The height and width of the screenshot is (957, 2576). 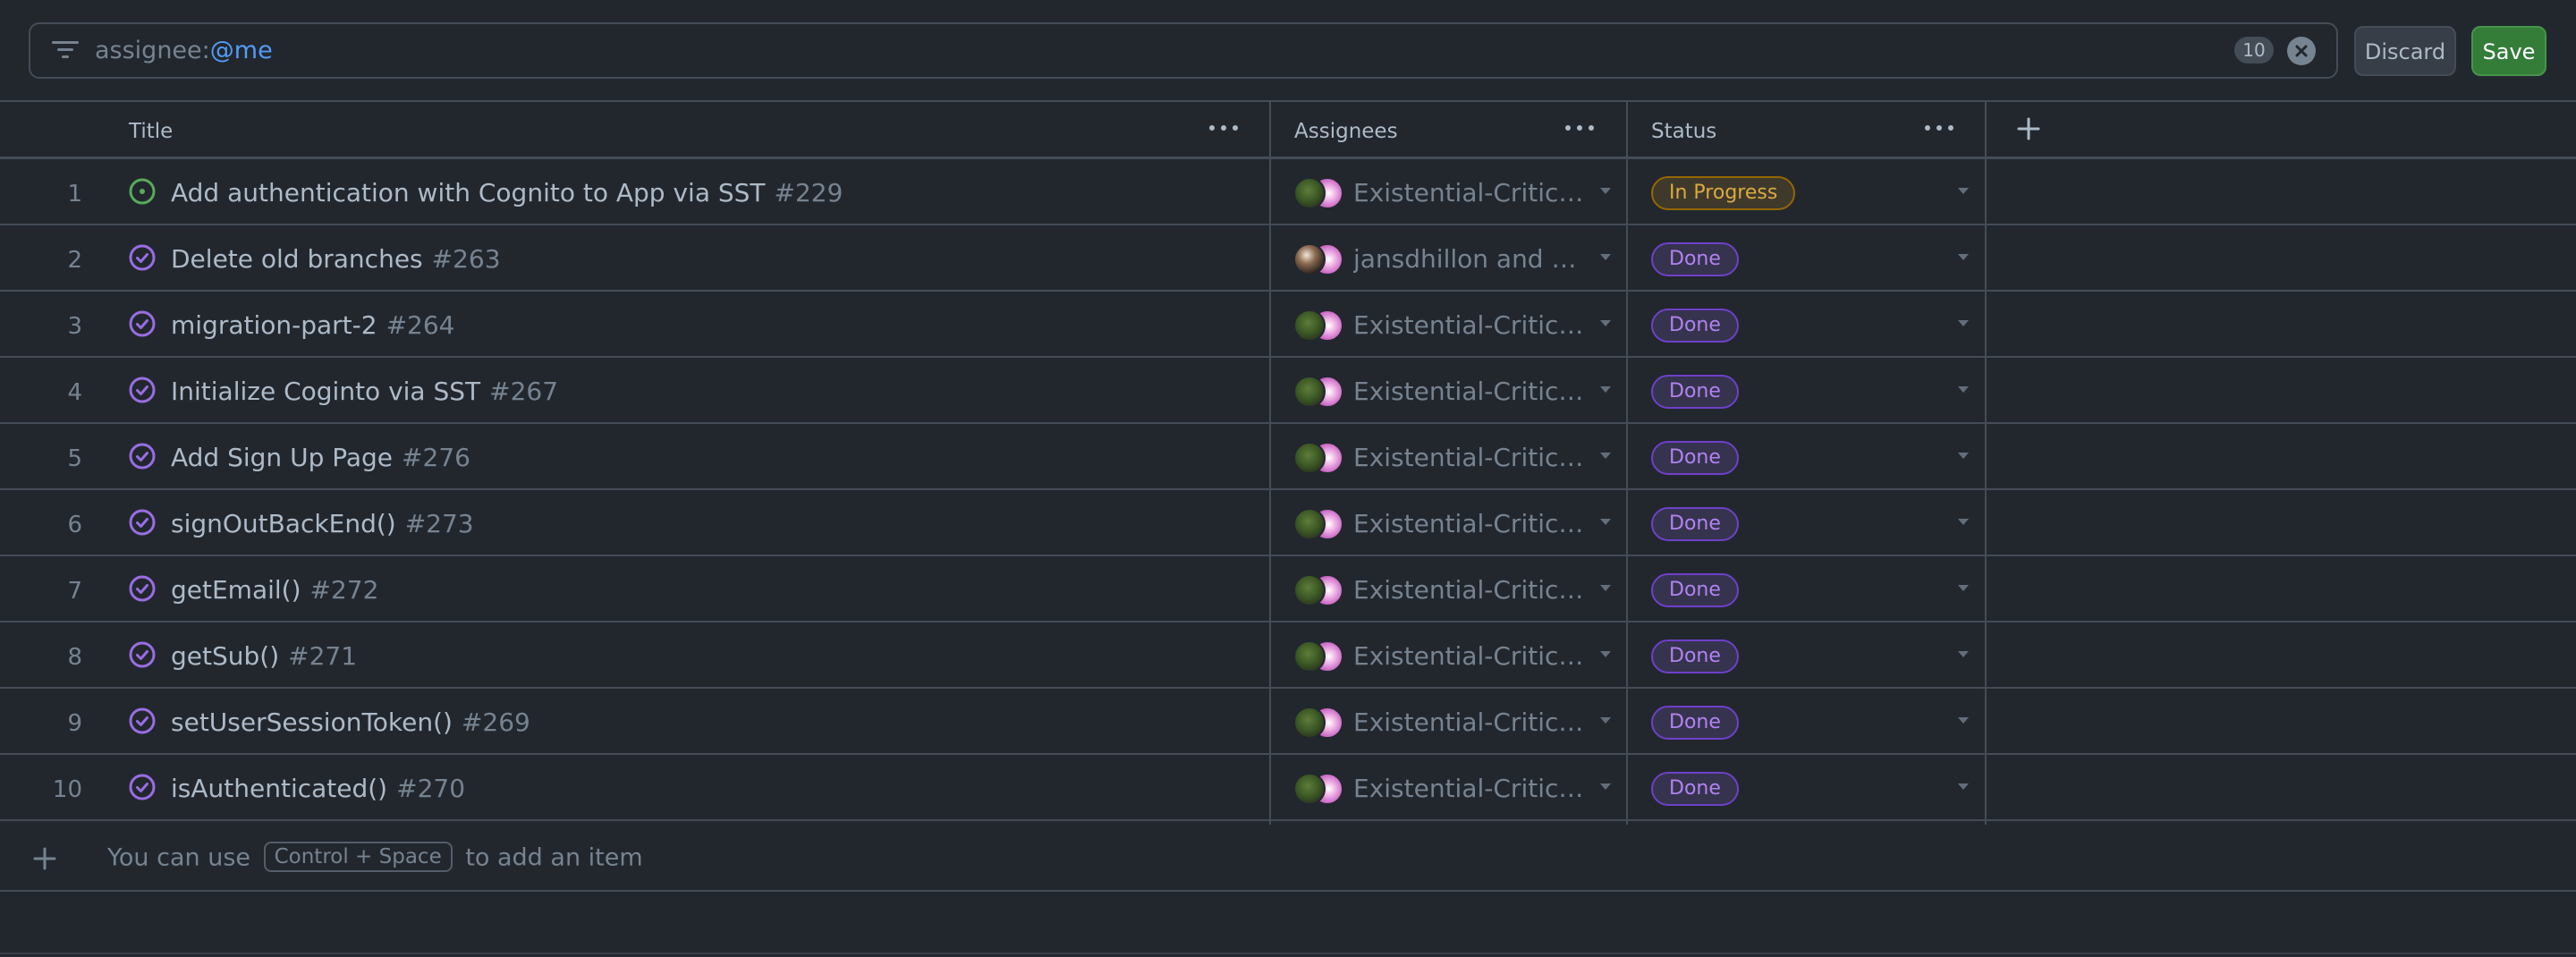 I want to click on row-number: 8, so click(x=74, y=657).